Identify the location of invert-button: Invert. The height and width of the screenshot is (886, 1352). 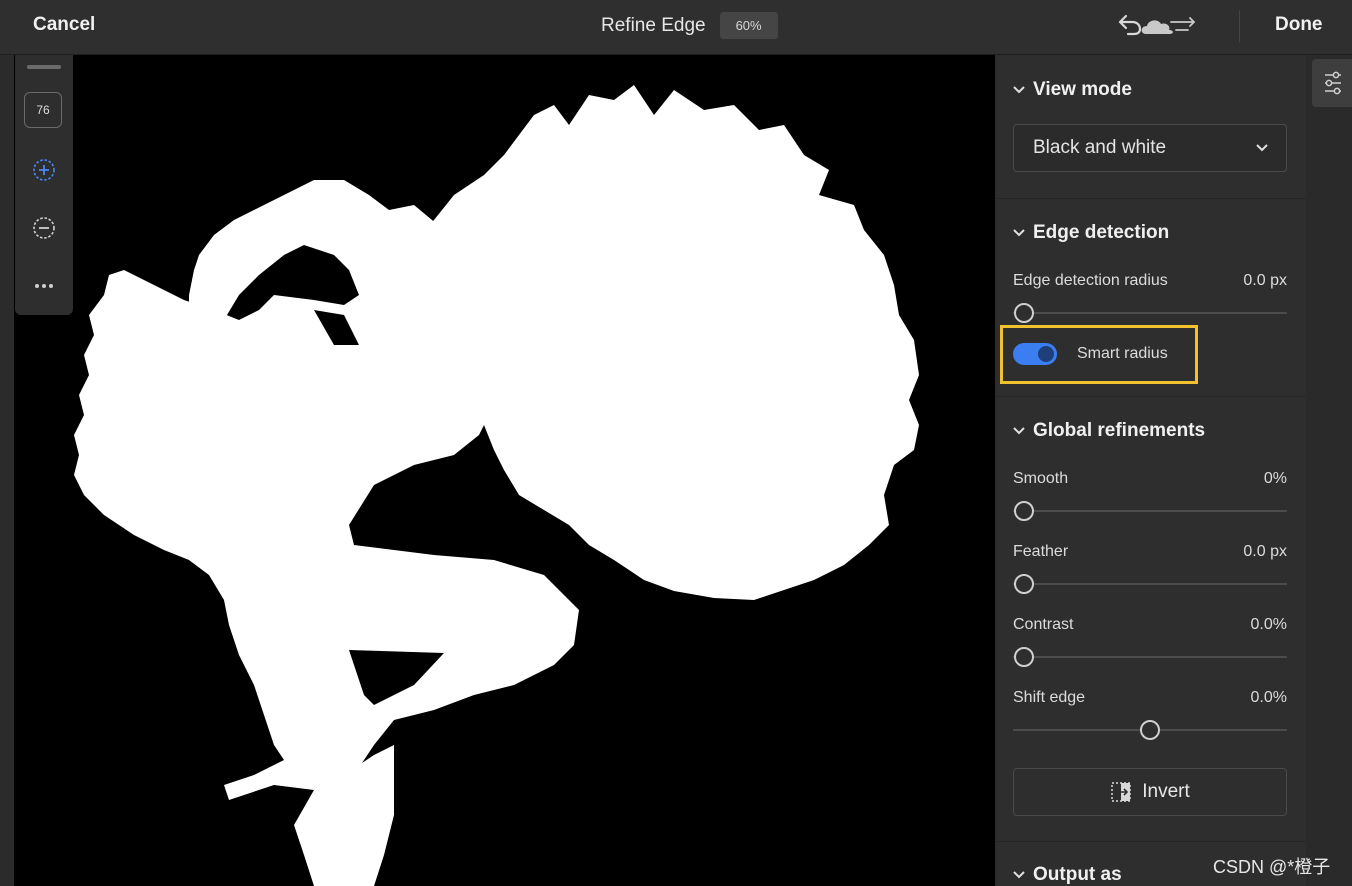
(1150, 792).